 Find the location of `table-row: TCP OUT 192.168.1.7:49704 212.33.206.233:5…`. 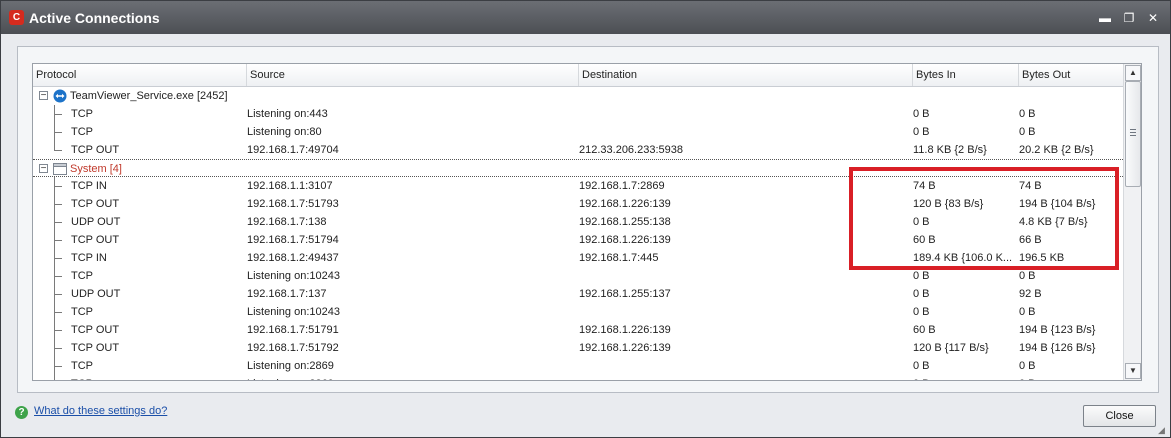

table-row: TCP OUT 192.168.1.7:49704 212.33.206.233:5… is located at coordinates (578, 150).